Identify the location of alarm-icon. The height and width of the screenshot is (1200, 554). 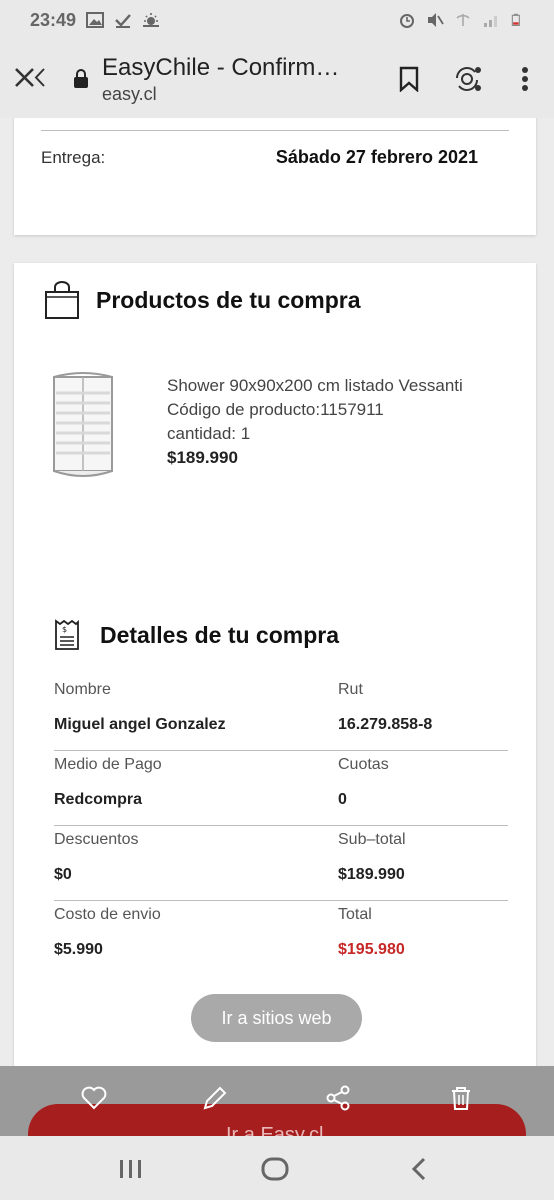
(407, 21).